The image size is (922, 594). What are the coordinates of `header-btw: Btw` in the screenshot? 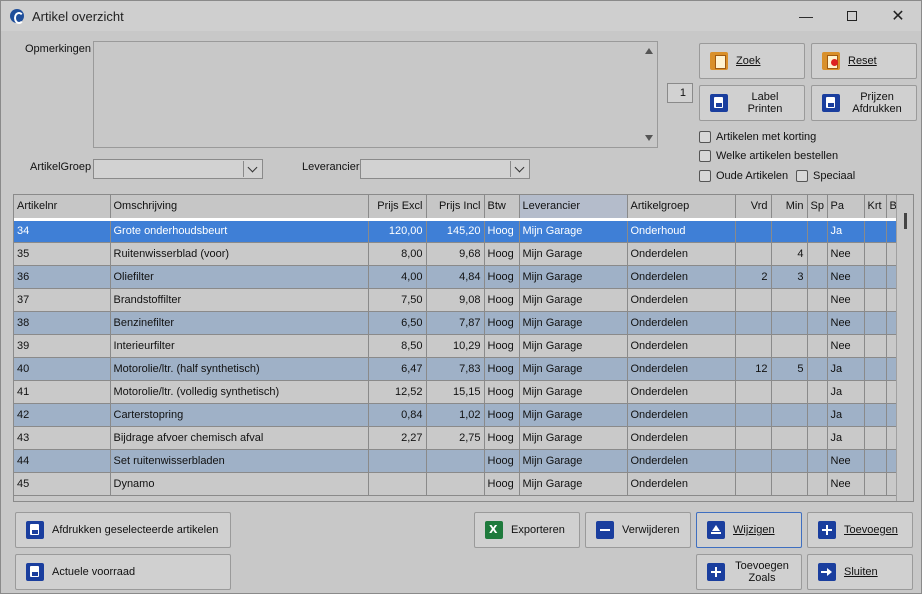 It's located at (502, 208).